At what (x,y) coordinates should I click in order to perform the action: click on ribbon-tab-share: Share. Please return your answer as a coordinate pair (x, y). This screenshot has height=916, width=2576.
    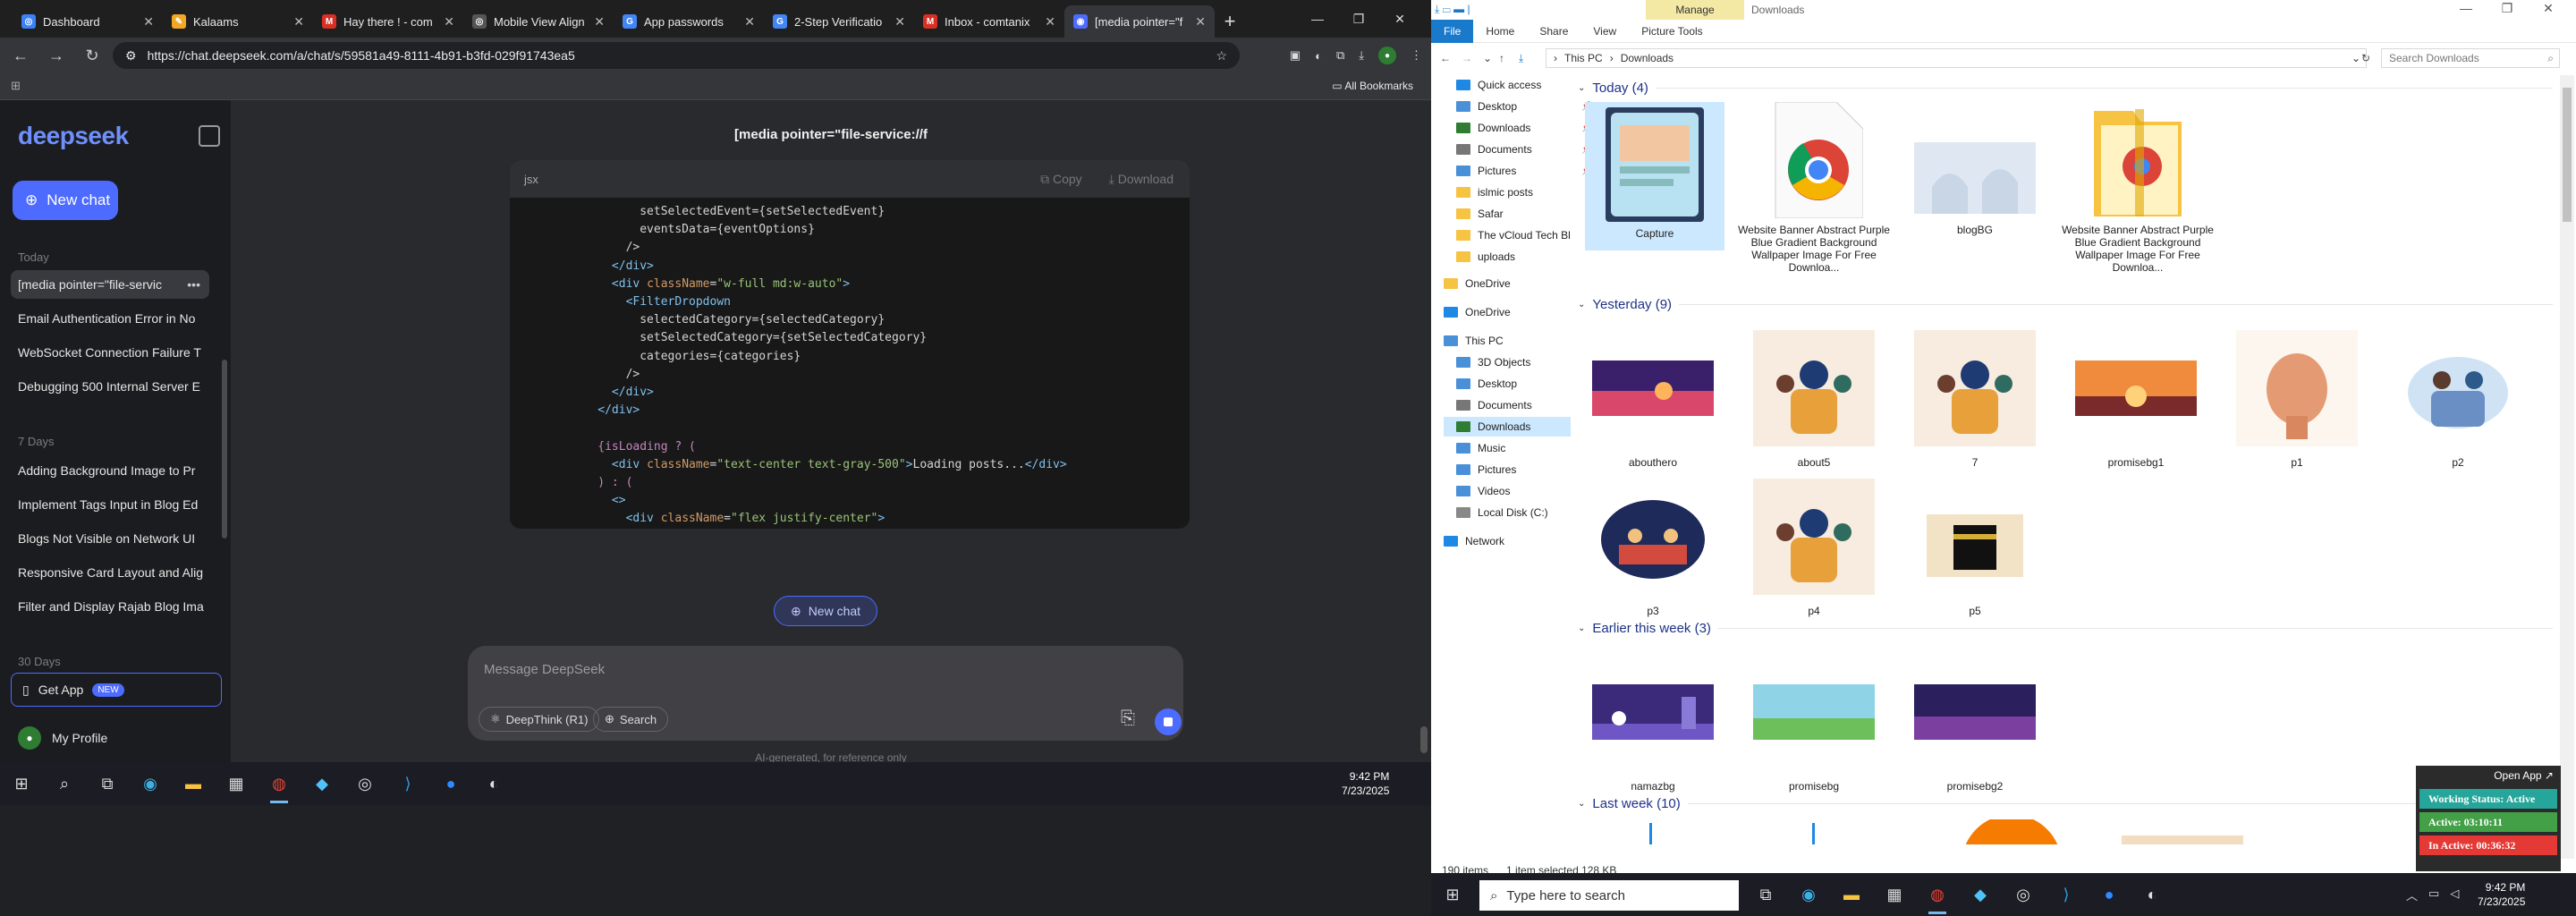
    Looking at the image, I should click on (1553, 31).